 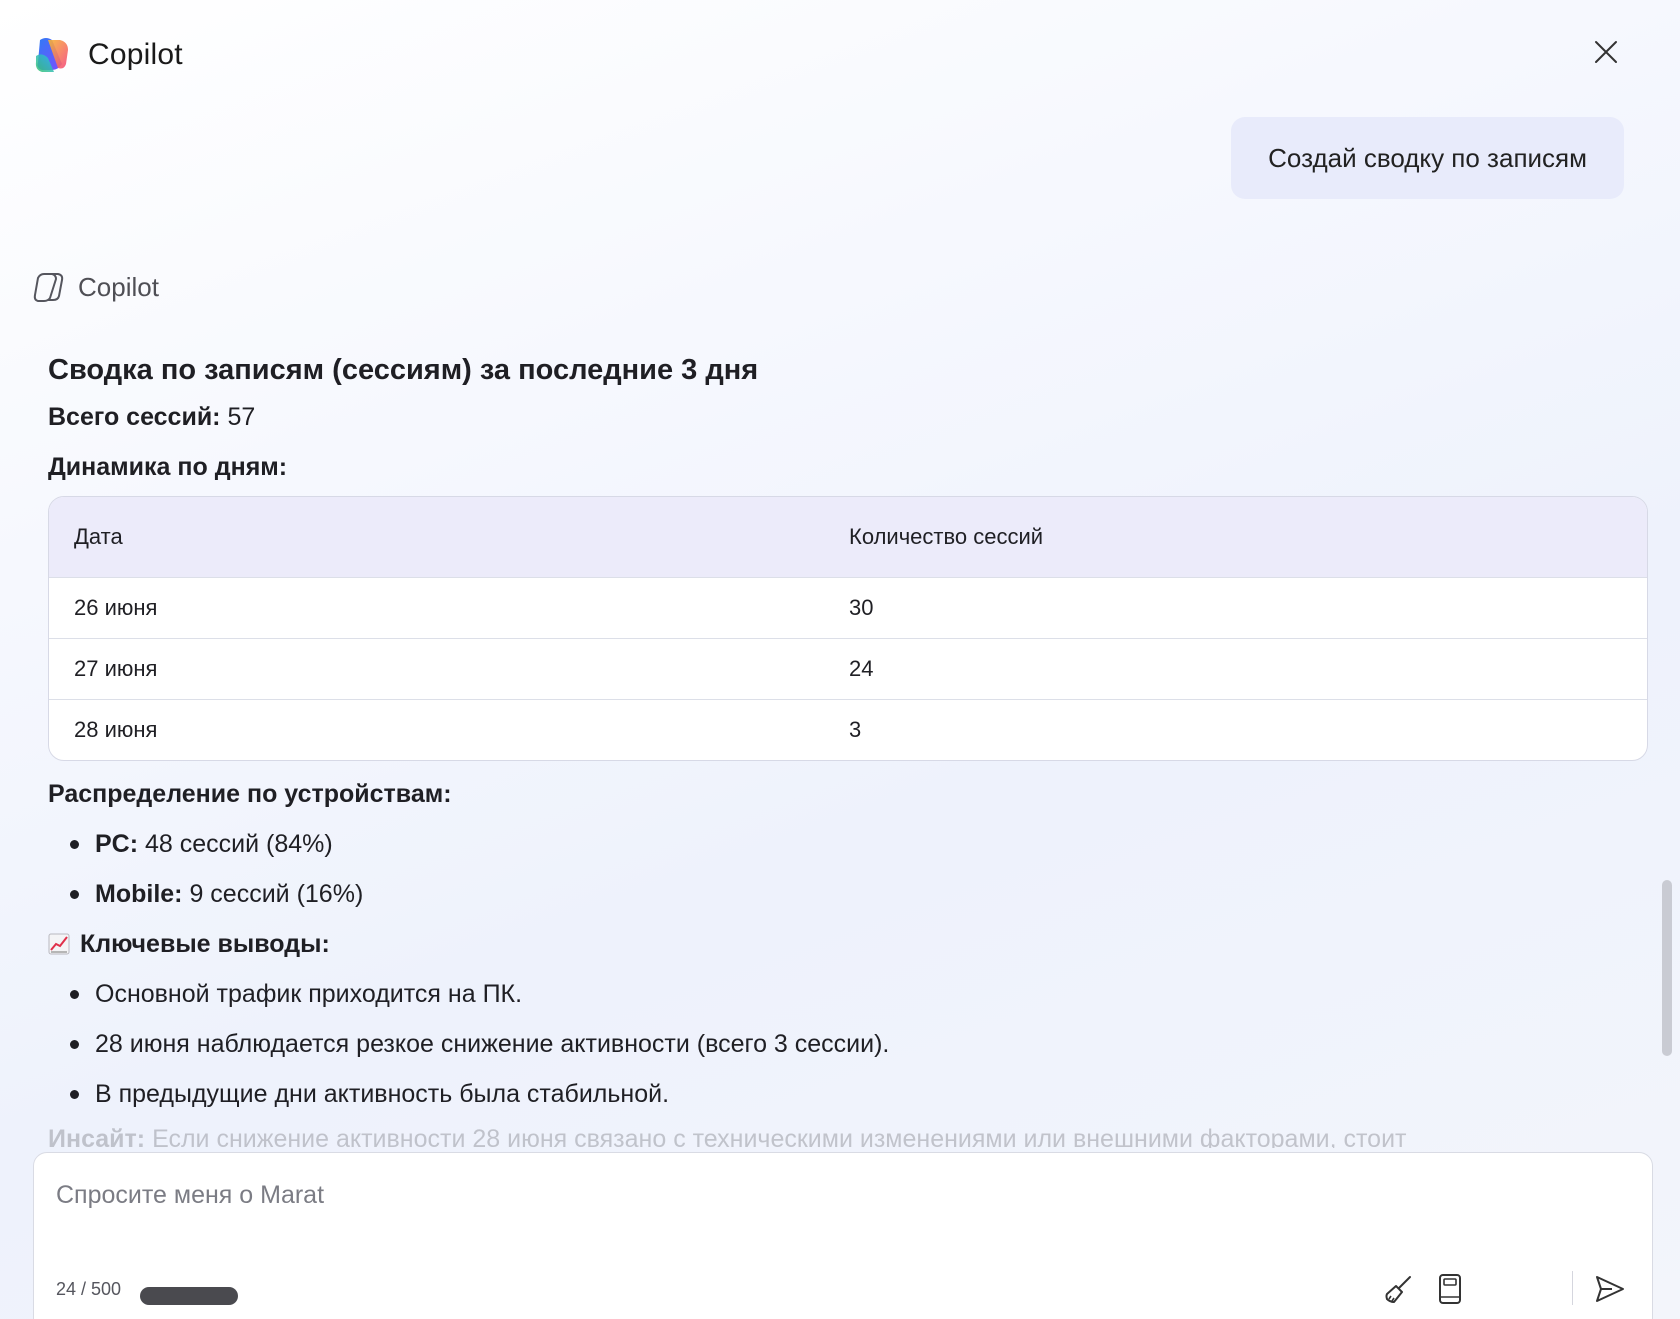 What do you see at coordinates (134, 417) in the screenshot?
I see `total-sessions-label: Всего сессий:` at bounding box center [134, 417].